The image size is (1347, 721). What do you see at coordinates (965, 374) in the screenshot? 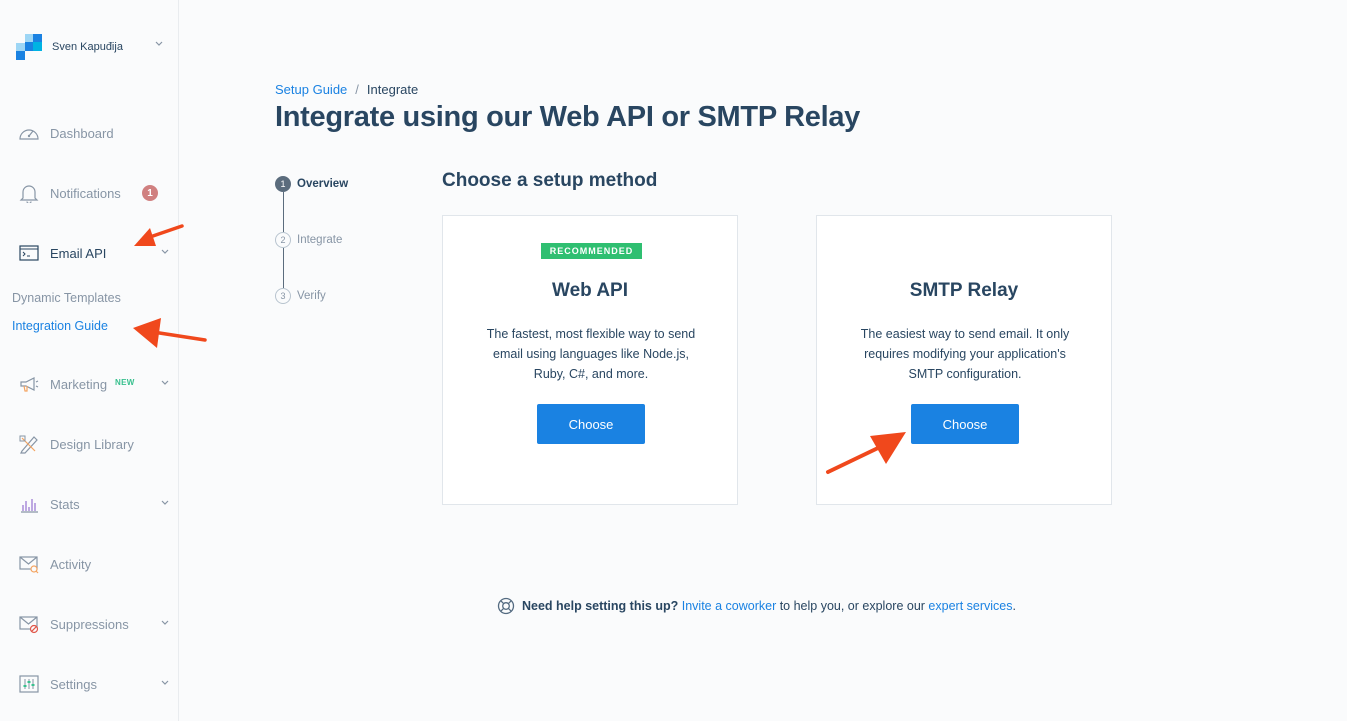
I see `card-description-line: SMTP configuration.` at bounding box center [965, 374].